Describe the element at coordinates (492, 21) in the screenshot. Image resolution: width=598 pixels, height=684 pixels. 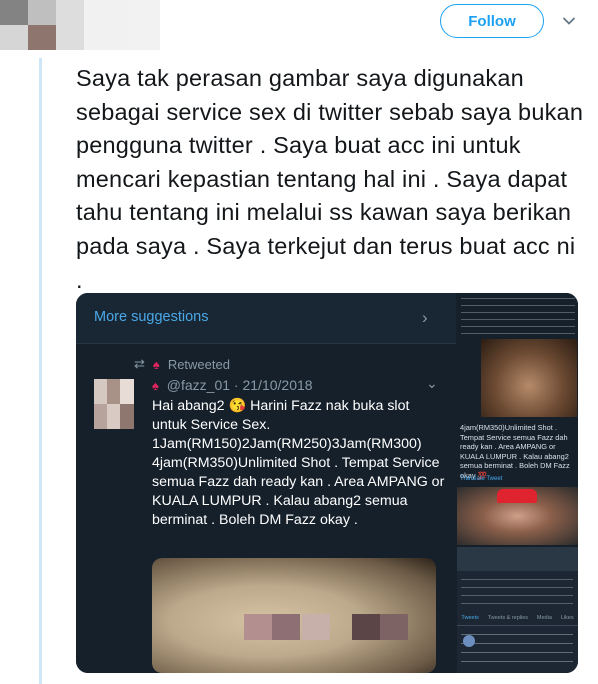
I see `follow-button: Follow` at that location.